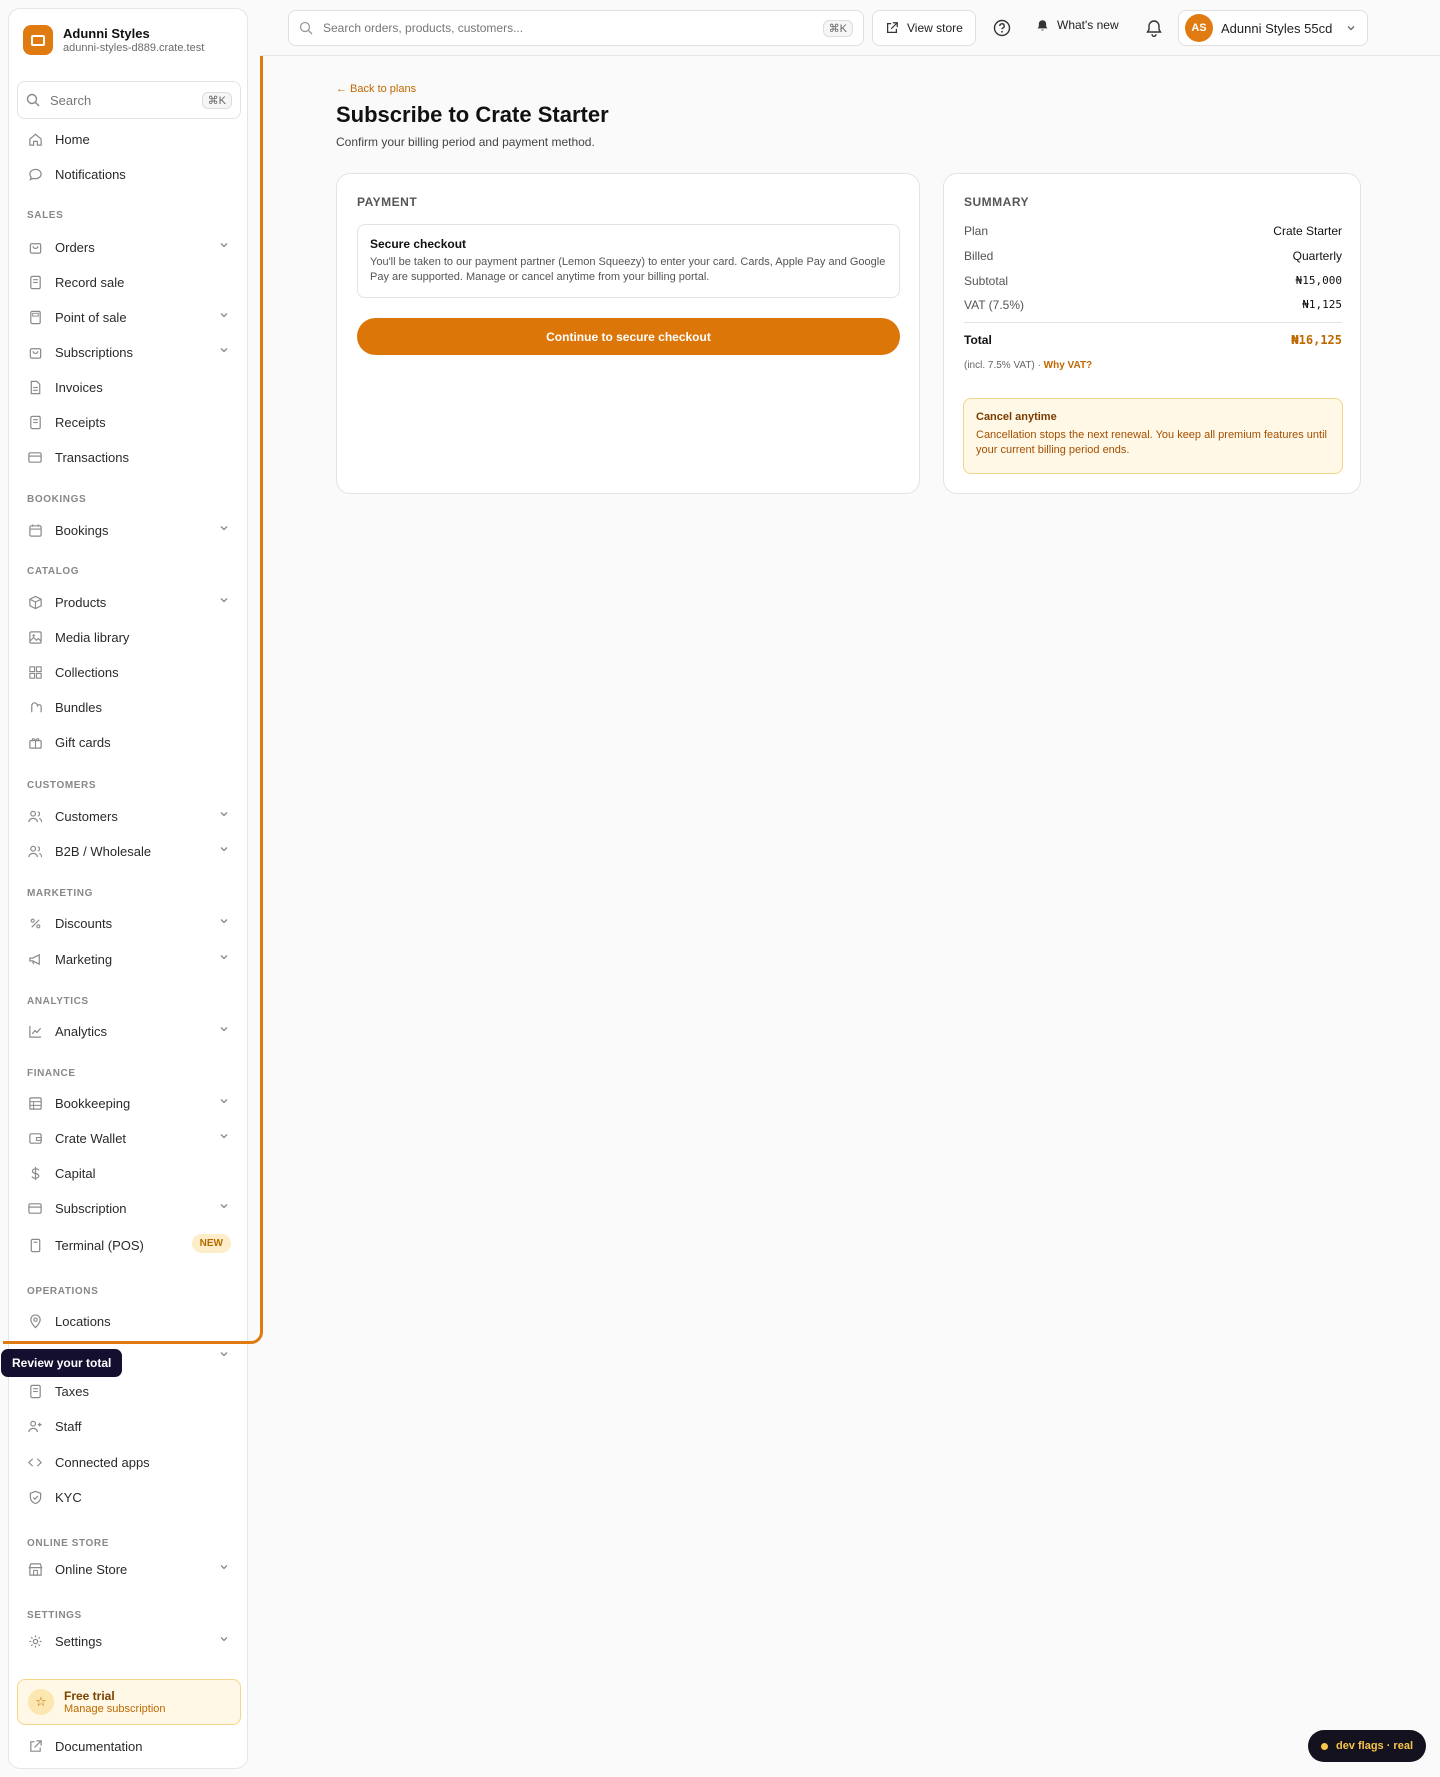  What do you see at coordinates (1153, 281) in the screenshot?
I see `summary-row-subtotal: Subtotal ₦15,000` at bounding box center [1153, 281].